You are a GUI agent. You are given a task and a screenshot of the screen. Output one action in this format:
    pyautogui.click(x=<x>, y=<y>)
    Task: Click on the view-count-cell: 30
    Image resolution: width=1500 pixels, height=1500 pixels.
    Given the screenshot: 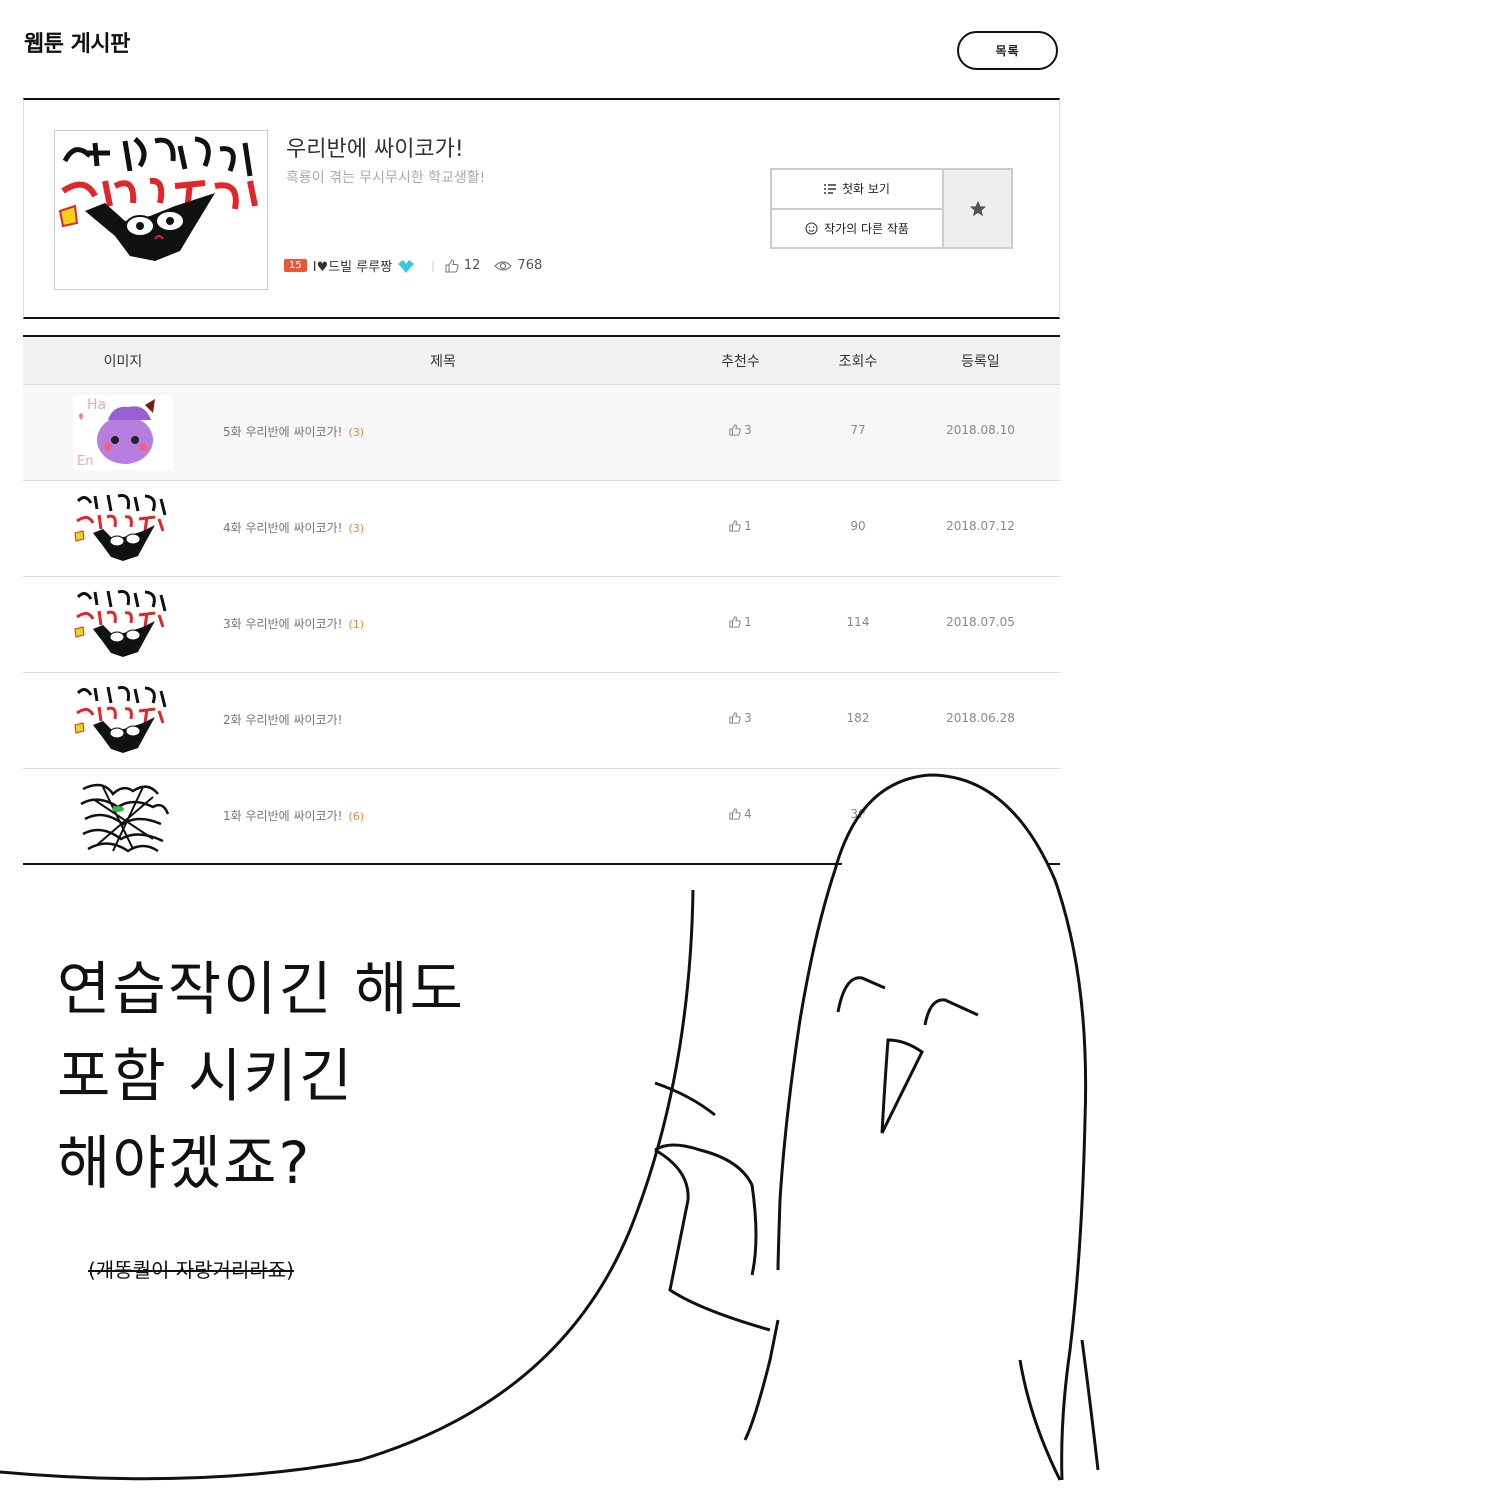 What is the action you would take?
    pyautogui.click(x=858, y=814)
    